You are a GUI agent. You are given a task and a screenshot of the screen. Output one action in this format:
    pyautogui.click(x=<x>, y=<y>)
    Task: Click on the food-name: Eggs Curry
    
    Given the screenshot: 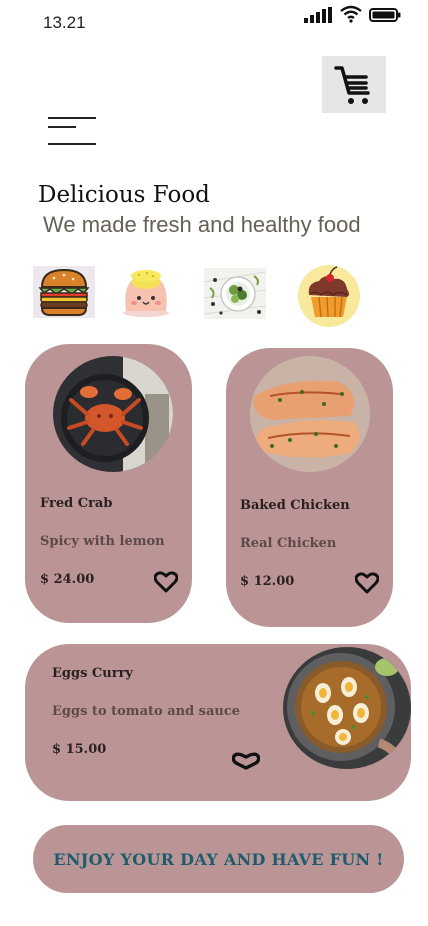 What is the action you would take?
    pyautogui.click(x=92, y=673)
    